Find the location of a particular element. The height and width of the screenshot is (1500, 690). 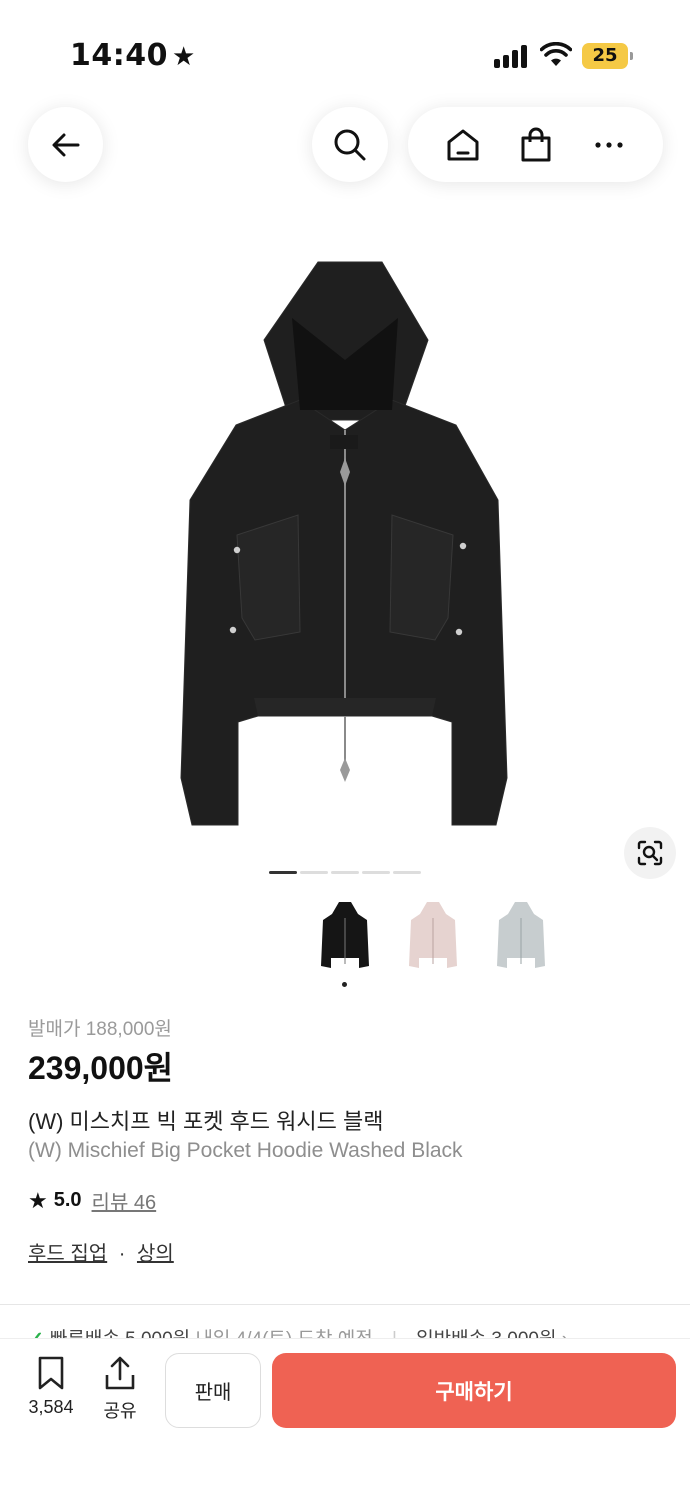

category-link-hood-zipup: 후드 집업 is located at coordinates (67, 1254).